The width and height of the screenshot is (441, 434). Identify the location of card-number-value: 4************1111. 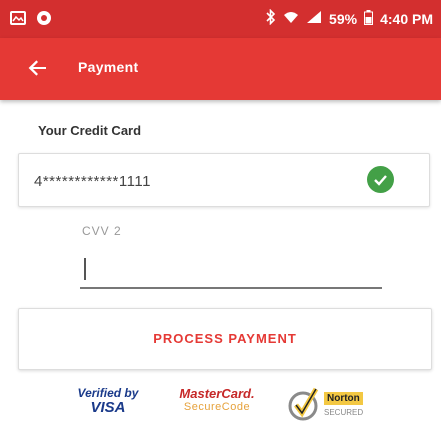
(92, 181).